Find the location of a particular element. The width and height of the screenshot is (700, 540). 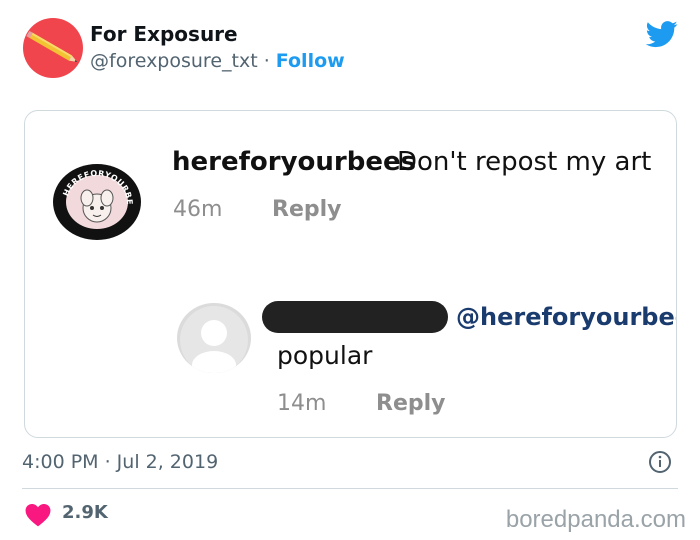

comment1-text: Don't repost my art is located at coordinates (524, 162).